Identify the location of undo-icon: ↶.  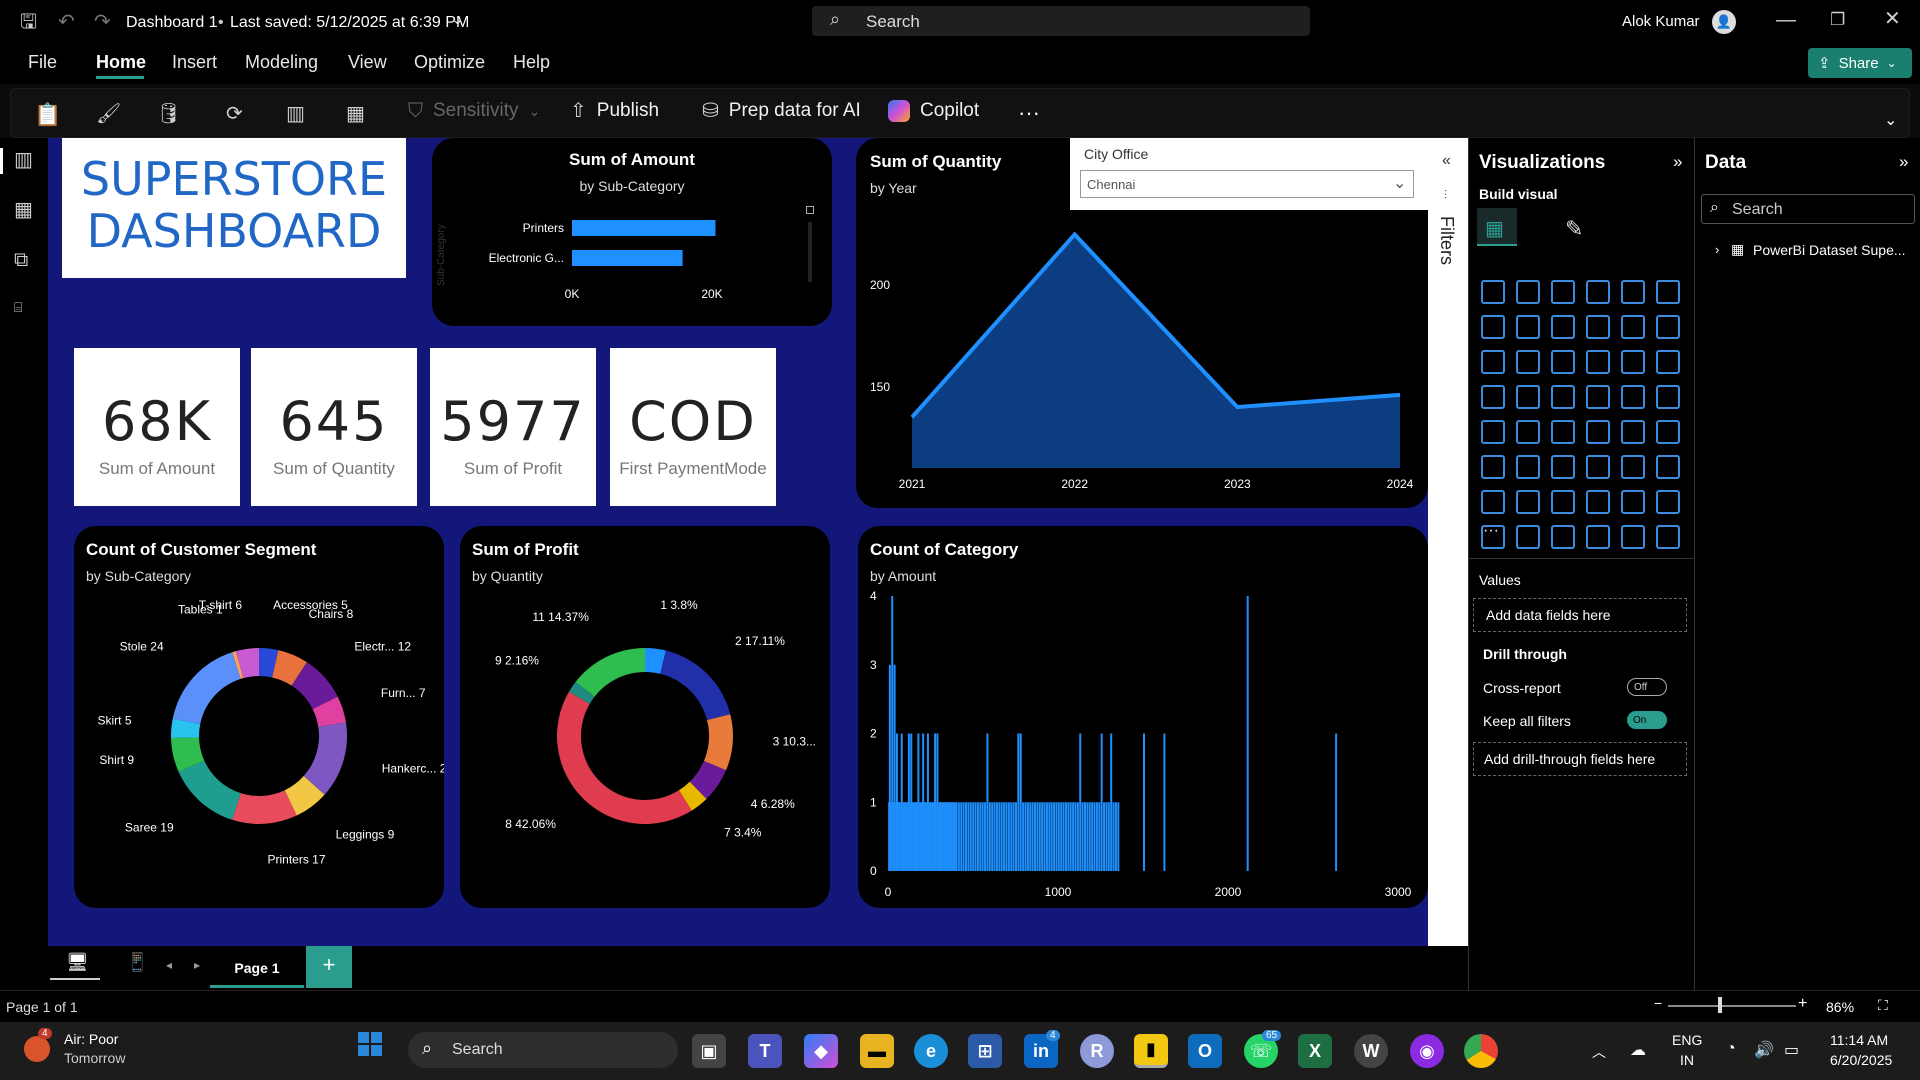
(66, 22).